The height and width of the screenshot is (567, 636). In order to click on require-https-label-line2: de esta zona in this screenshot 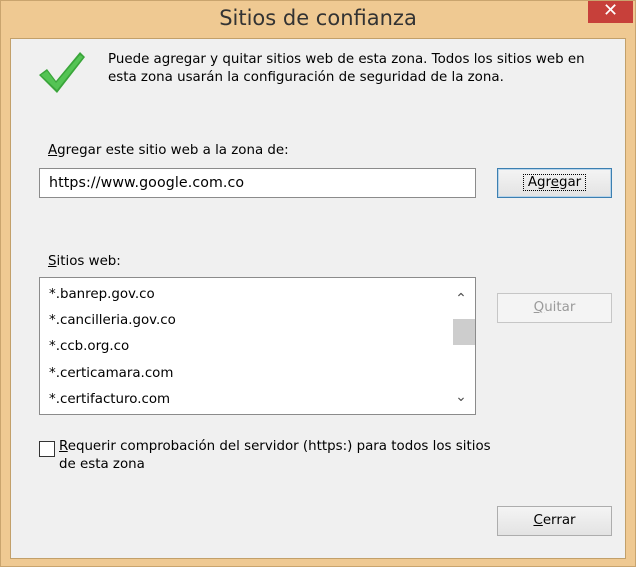, I will do `click(102, 464)`.